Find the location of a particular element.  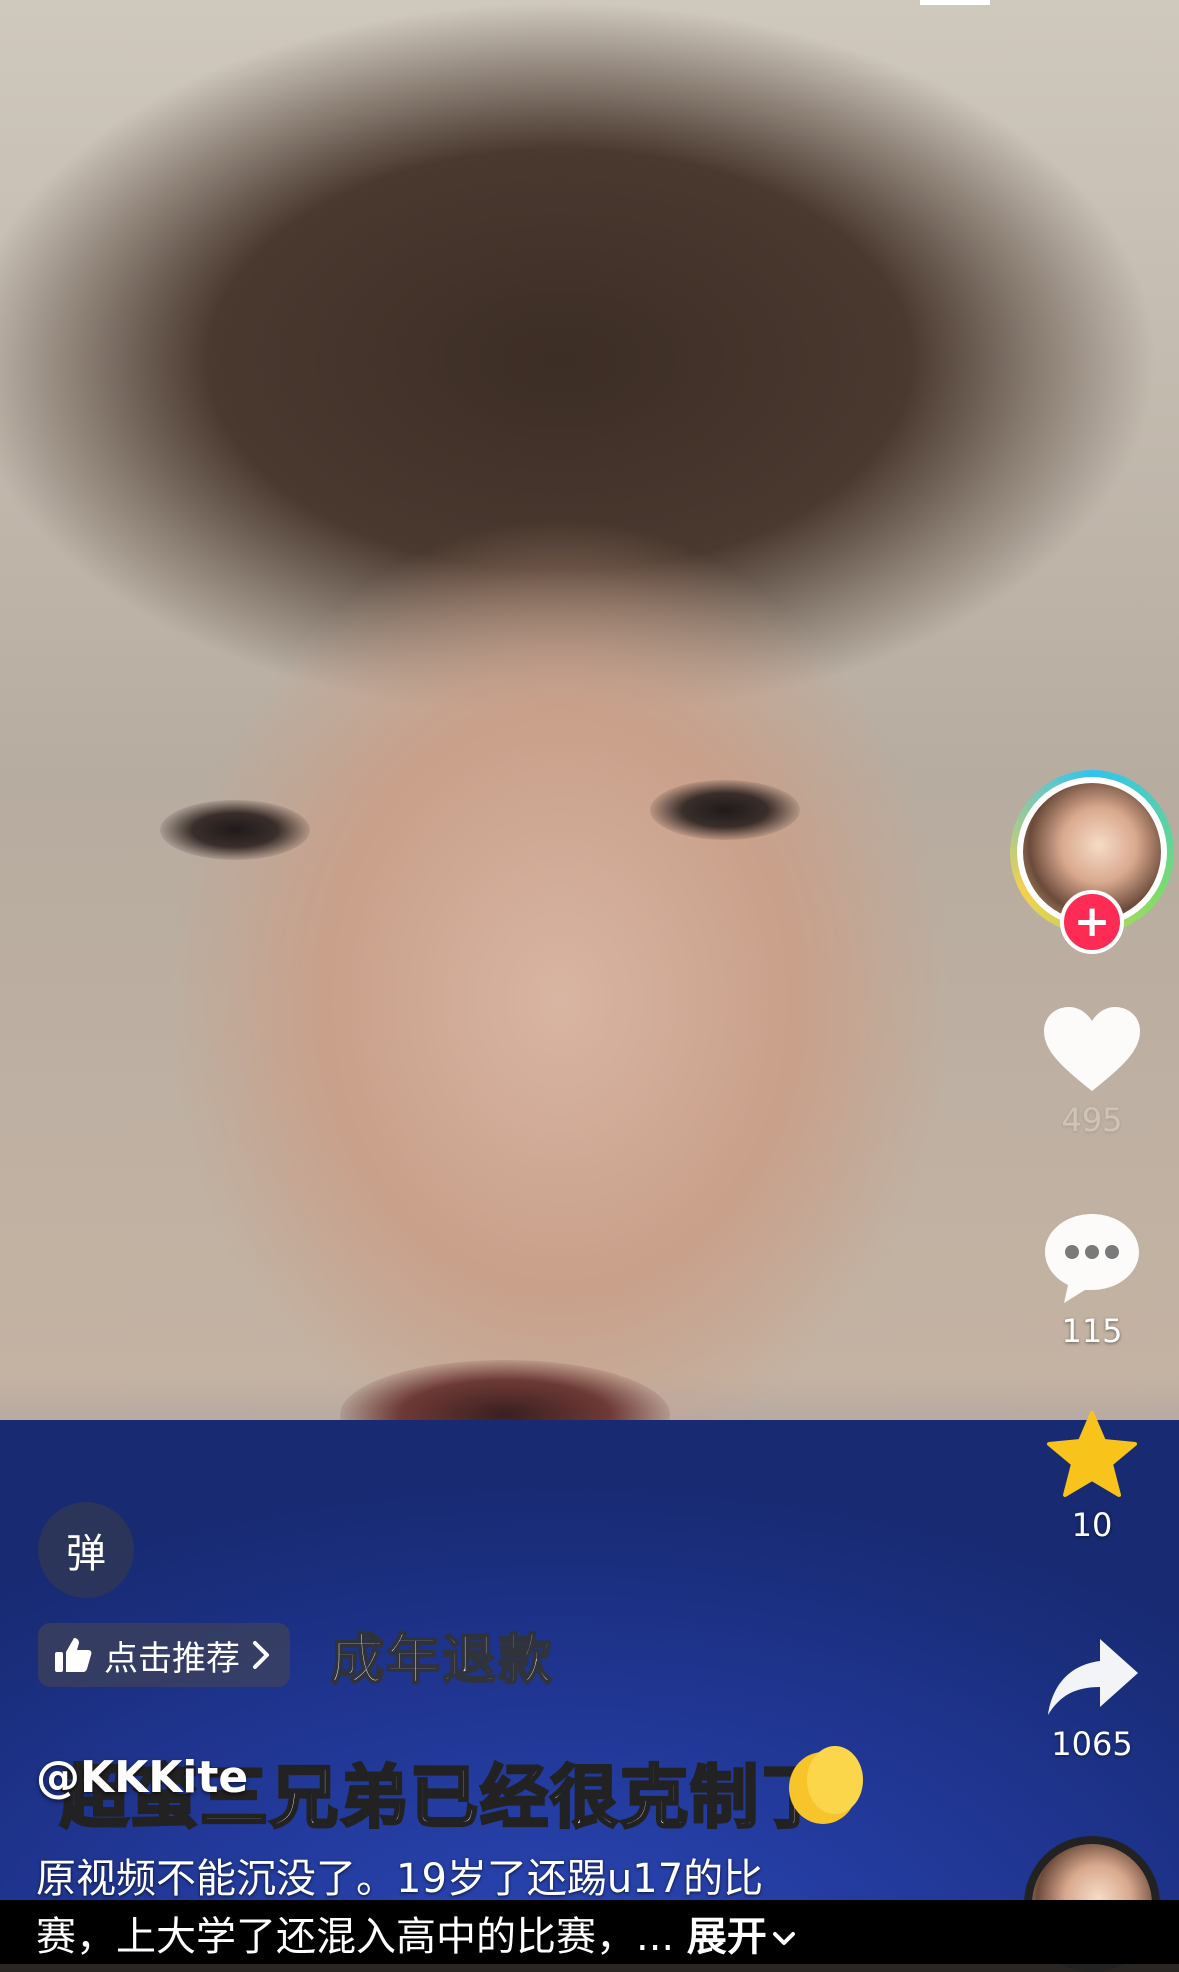

recommend-button: 点击推荐 is located at coordinates (164, 1655).